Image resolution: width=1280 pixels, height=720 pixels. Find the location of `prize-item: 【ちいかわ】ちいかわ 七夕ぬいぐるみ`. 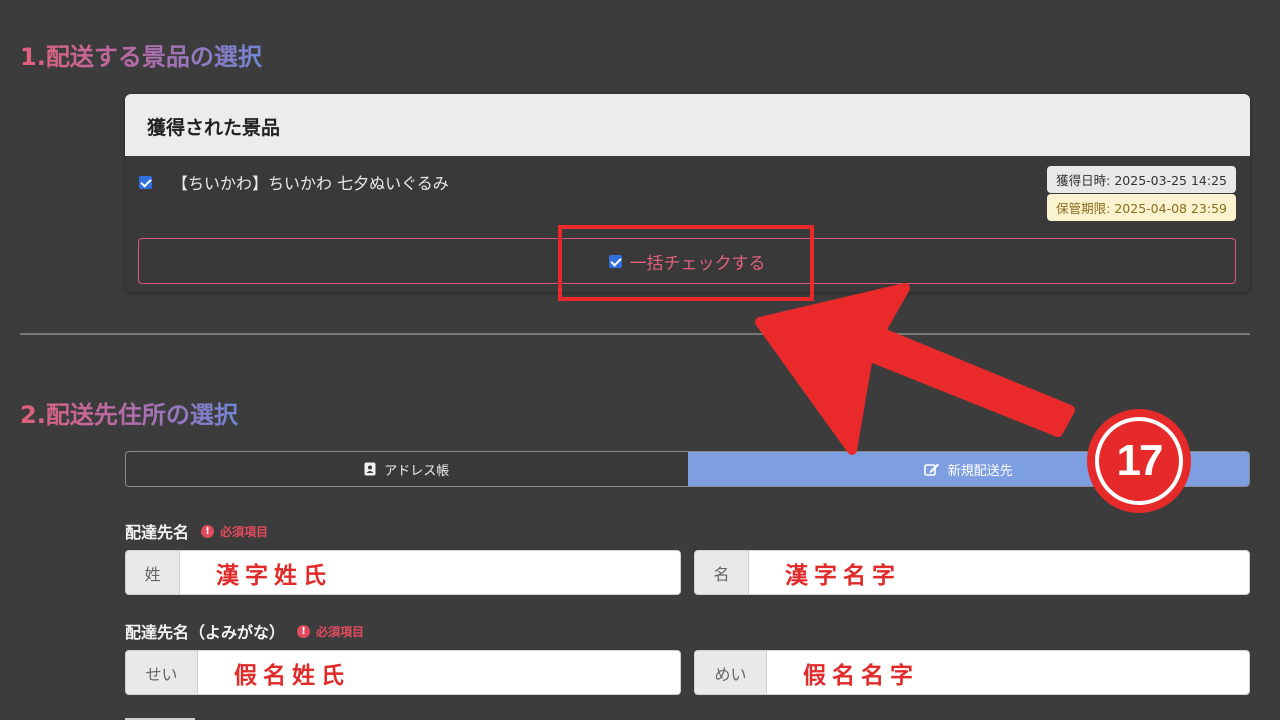

prize-item: 【ちいかわ】ちいかわ 七夕ぬいぐるみ is located at coordinates (294, 182).